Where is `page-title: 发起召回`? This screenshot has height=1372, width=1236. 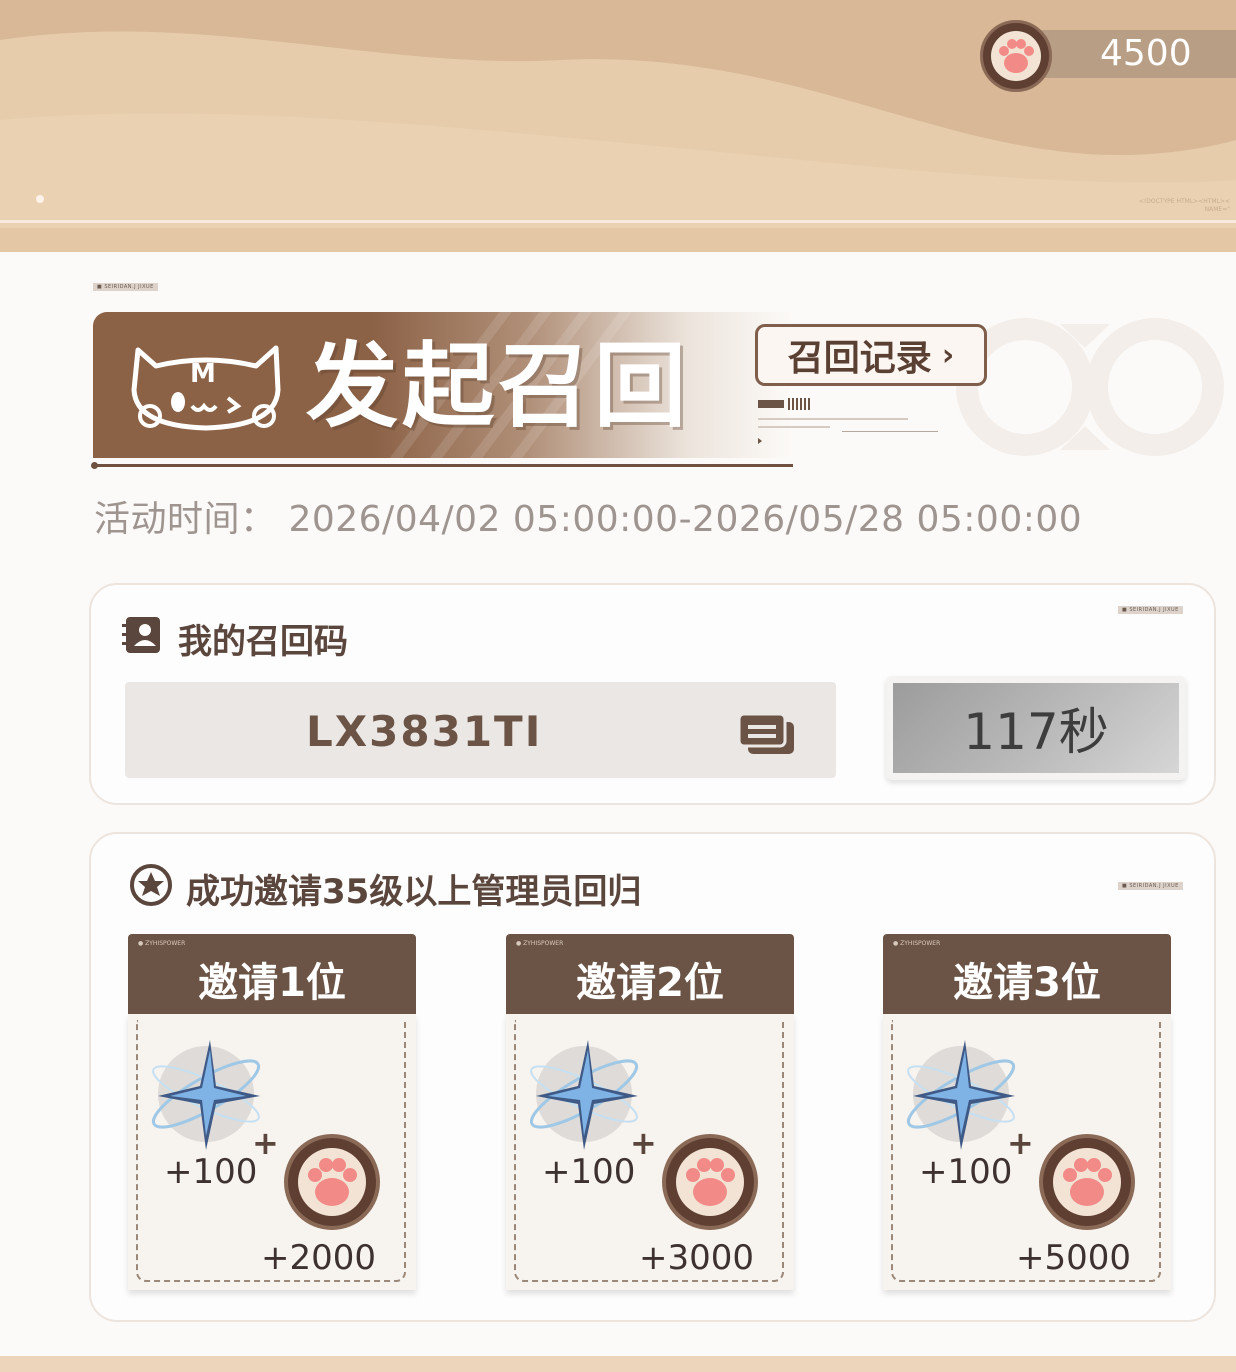
page-title: 发起召回 is located at coordinates (498, 386).